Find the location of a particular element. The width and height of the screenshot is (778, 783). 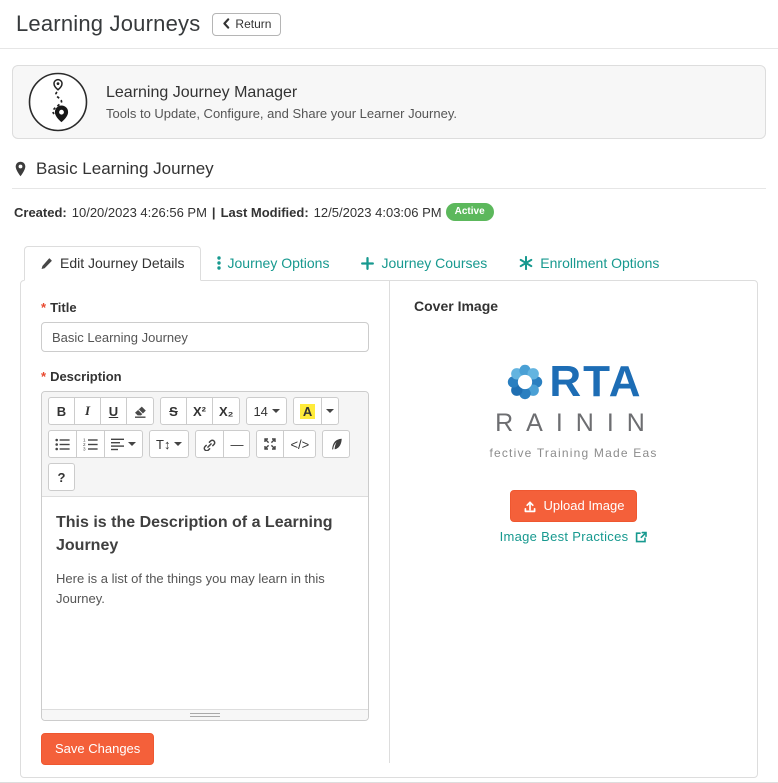

fullscreen-icon is located at coordinates (270, 444).